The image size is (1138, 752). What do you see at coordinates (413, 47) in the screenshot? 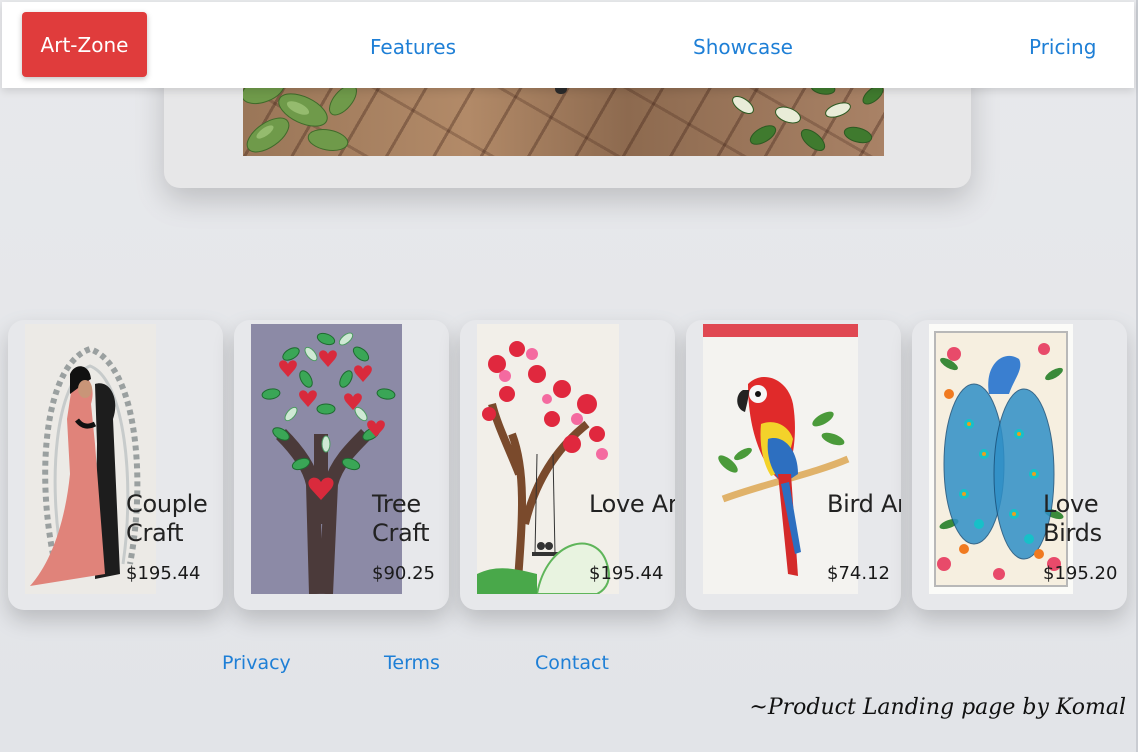
I see `nav-link-features: Features` at bounding box center [413, 47].